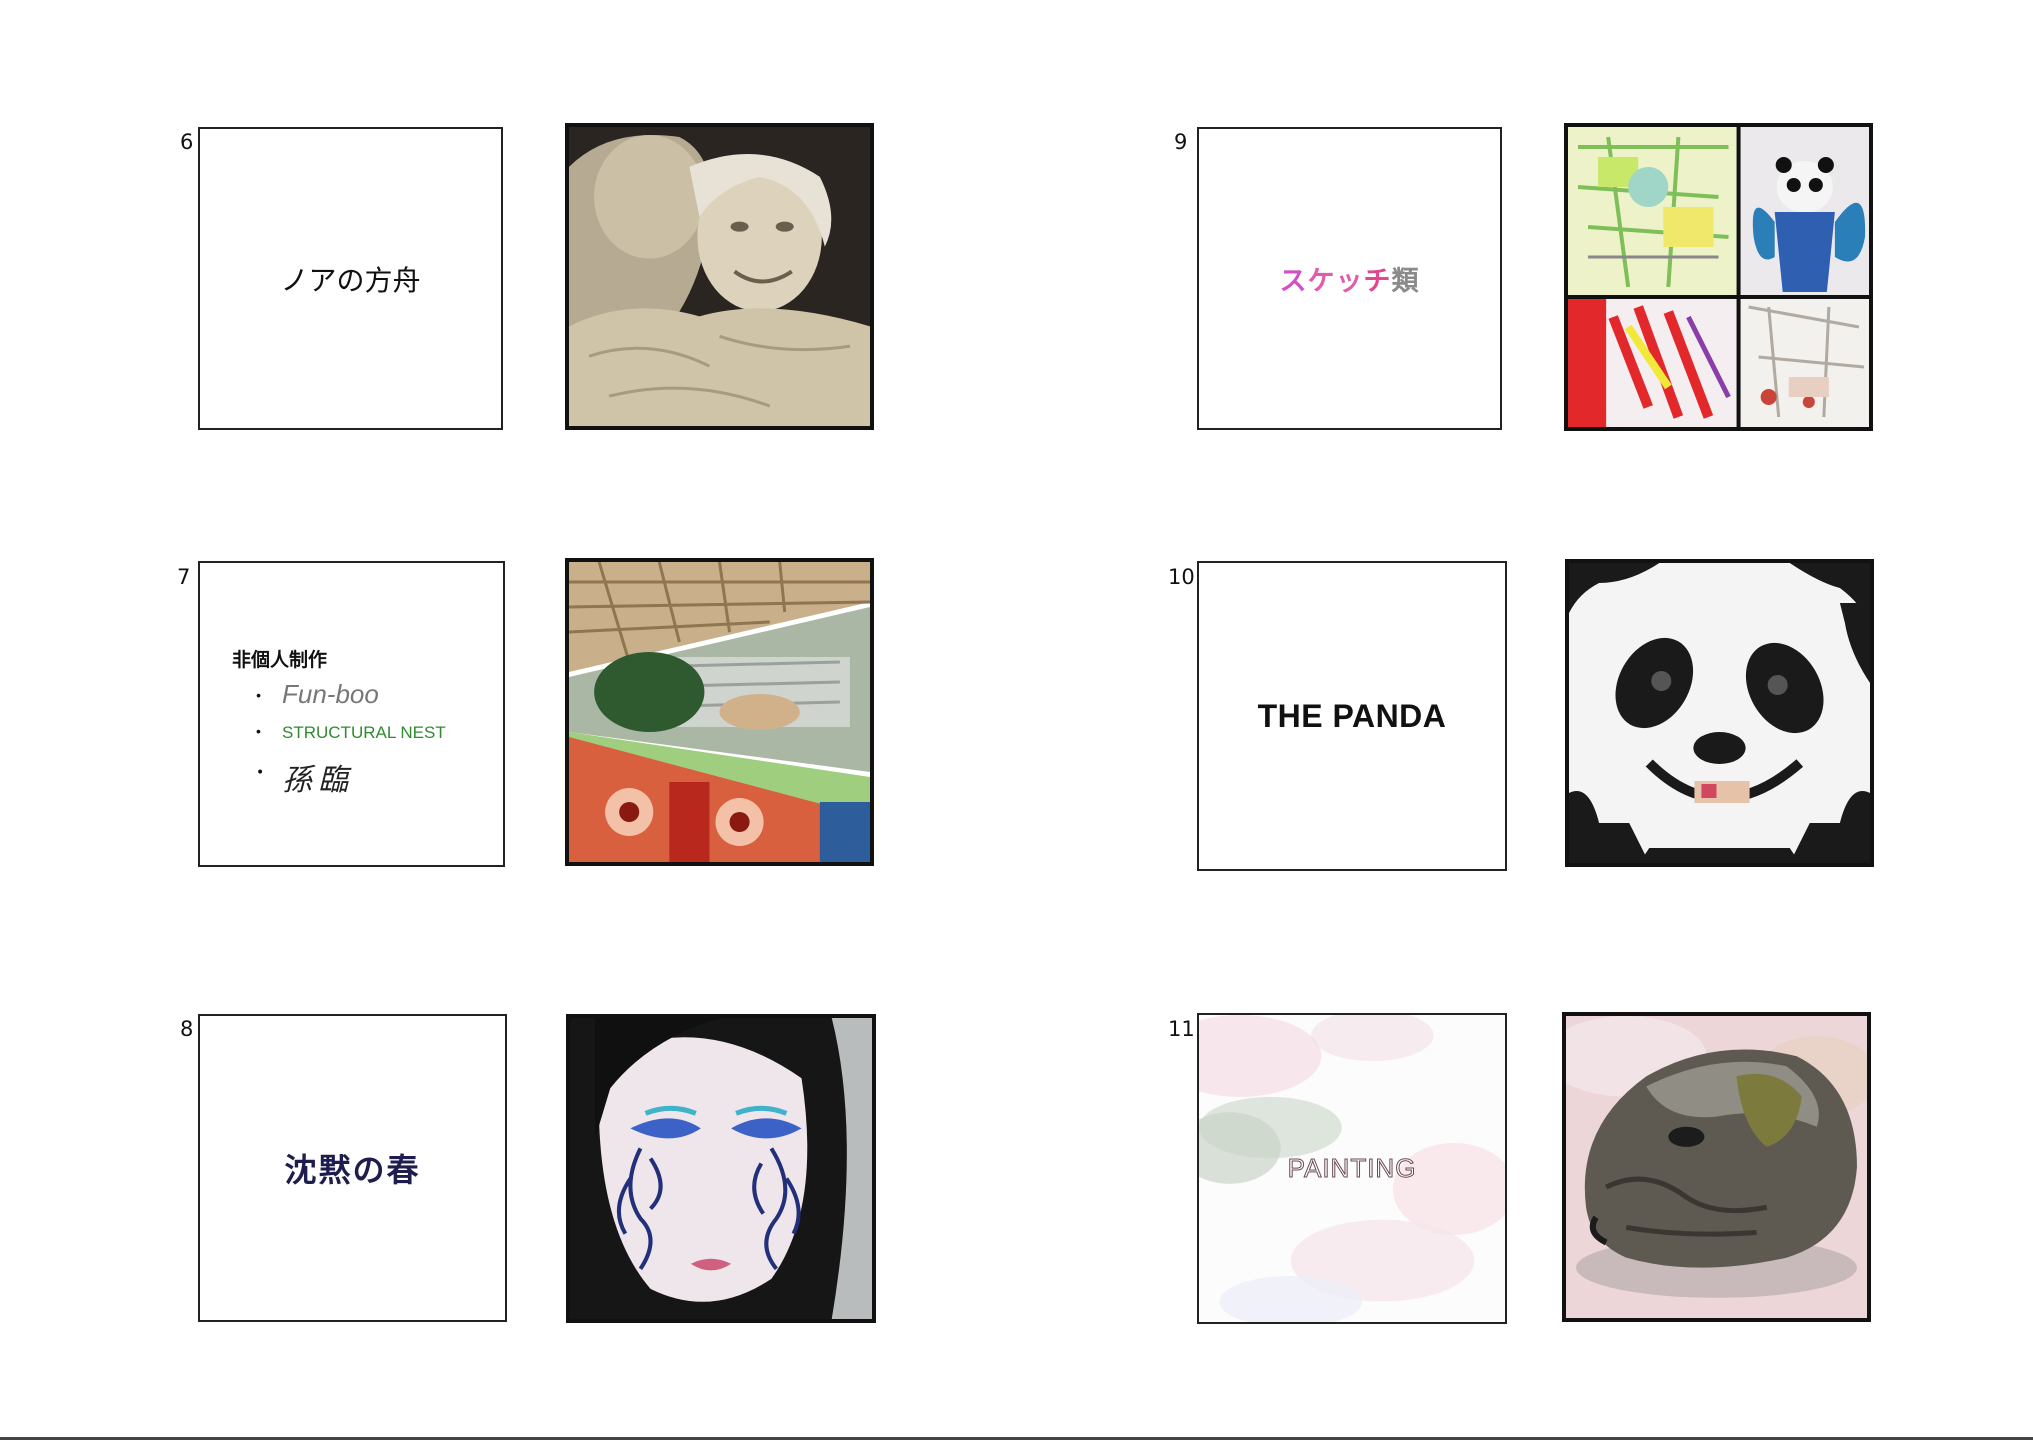 Image resolution: width=2033 pixels, height=1440 pixels. I want to click on title-card-silent-spring: 沈黙の春, so click(352, 1168).